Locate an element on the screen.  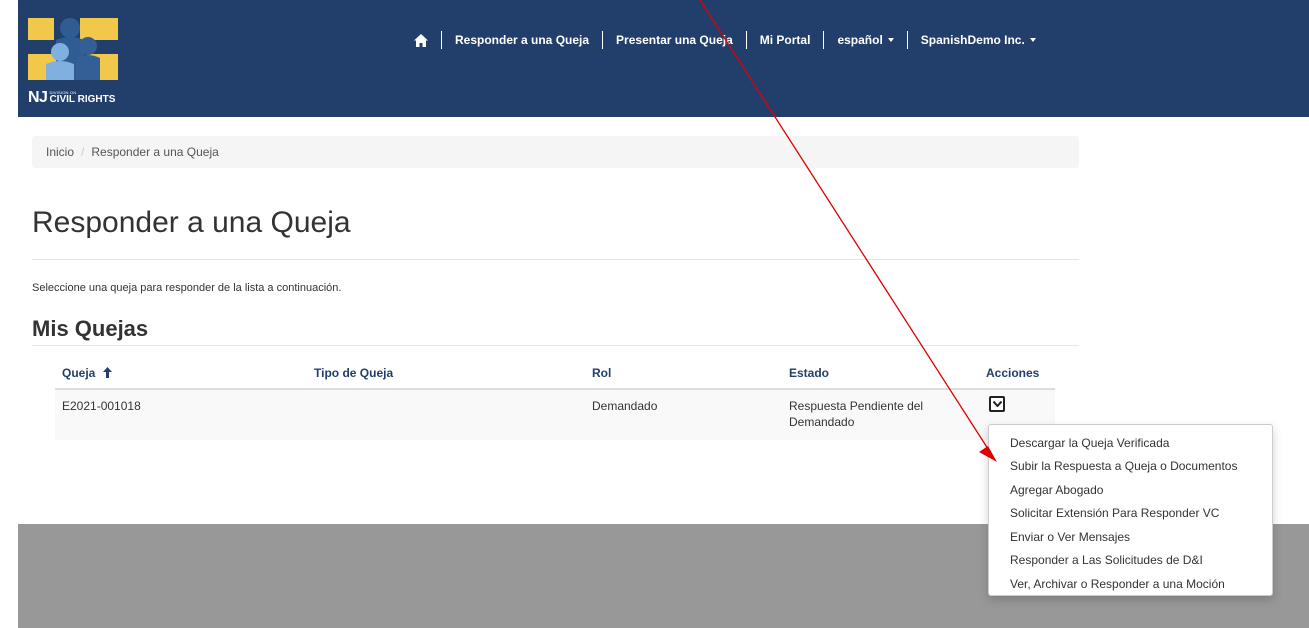
logo-text: NJ DIVISION ON CIVIL RIGHTS is located at coordinates (83, 98).